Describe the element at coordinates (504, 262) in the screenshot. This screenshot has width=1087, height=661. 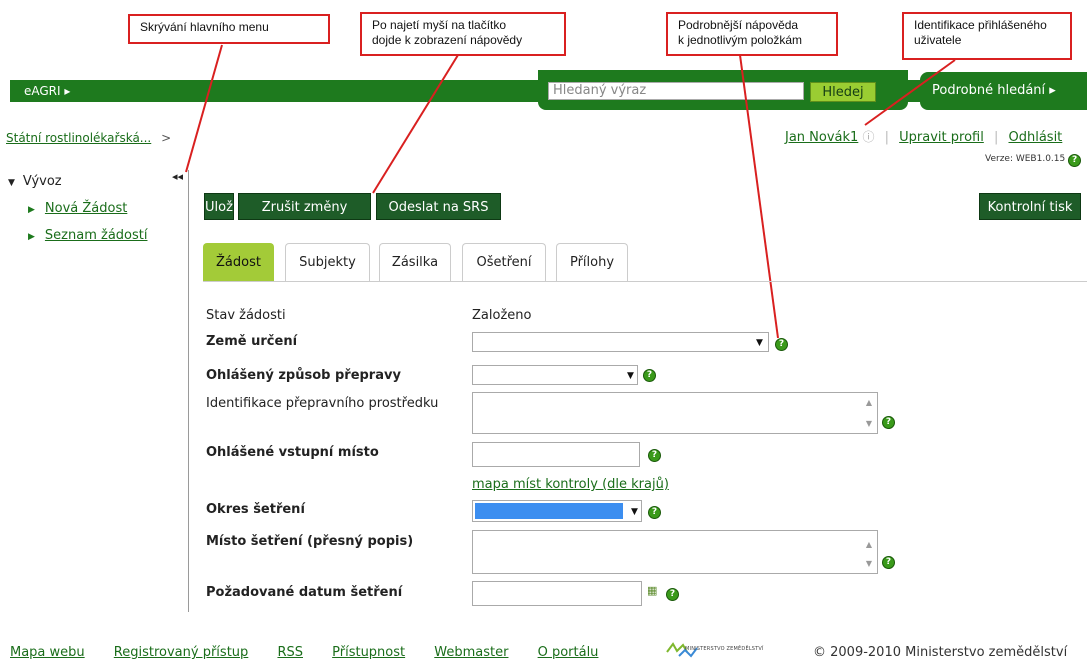
I see `tab-osetreni: Ošetření` at that location.